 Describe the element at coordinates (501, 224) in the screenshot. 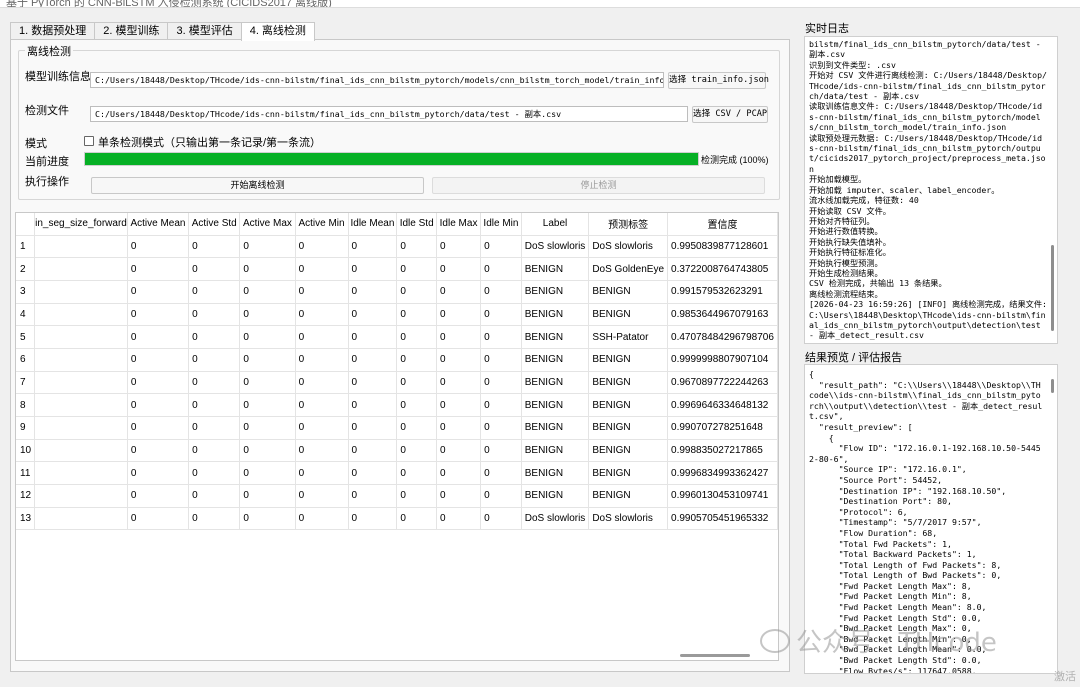

I see `column-header: Idle Min` at that location.